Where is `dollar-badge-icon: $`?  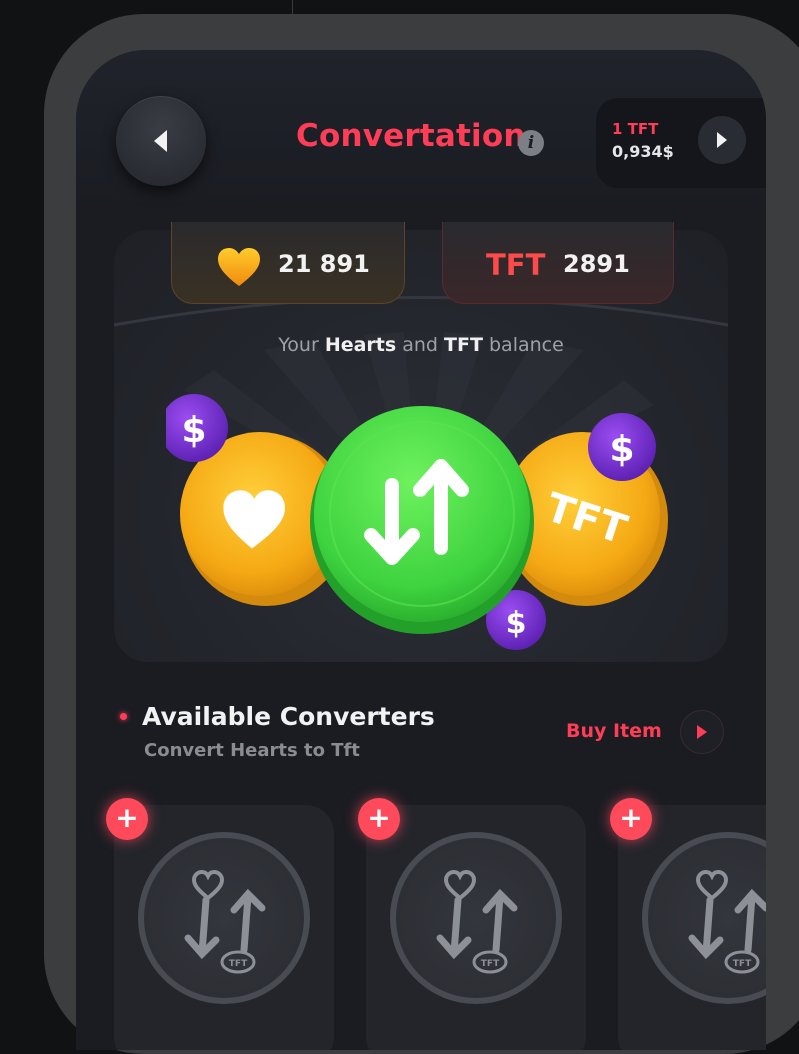 dollar-badge-icon: $ is located at coordinates (622, 447).